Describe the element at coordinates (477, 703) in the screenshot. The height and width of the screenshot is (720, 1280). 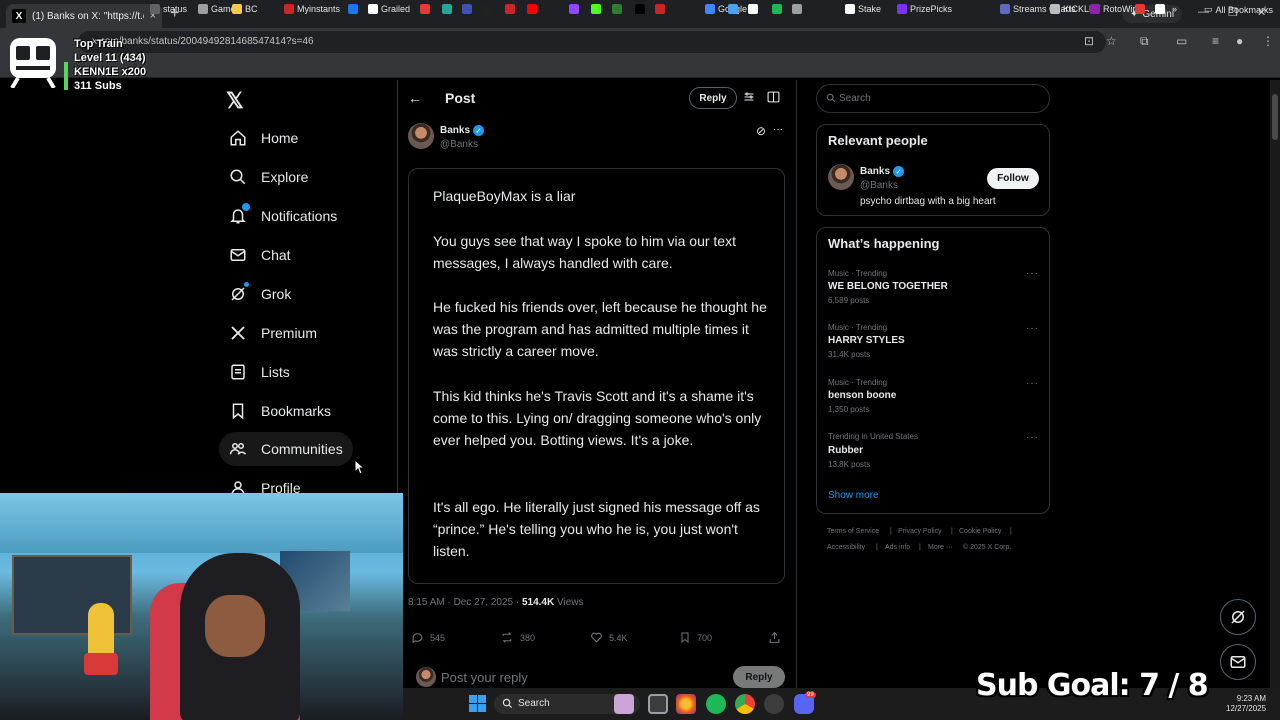
I see `windows-start-icon` at that location.